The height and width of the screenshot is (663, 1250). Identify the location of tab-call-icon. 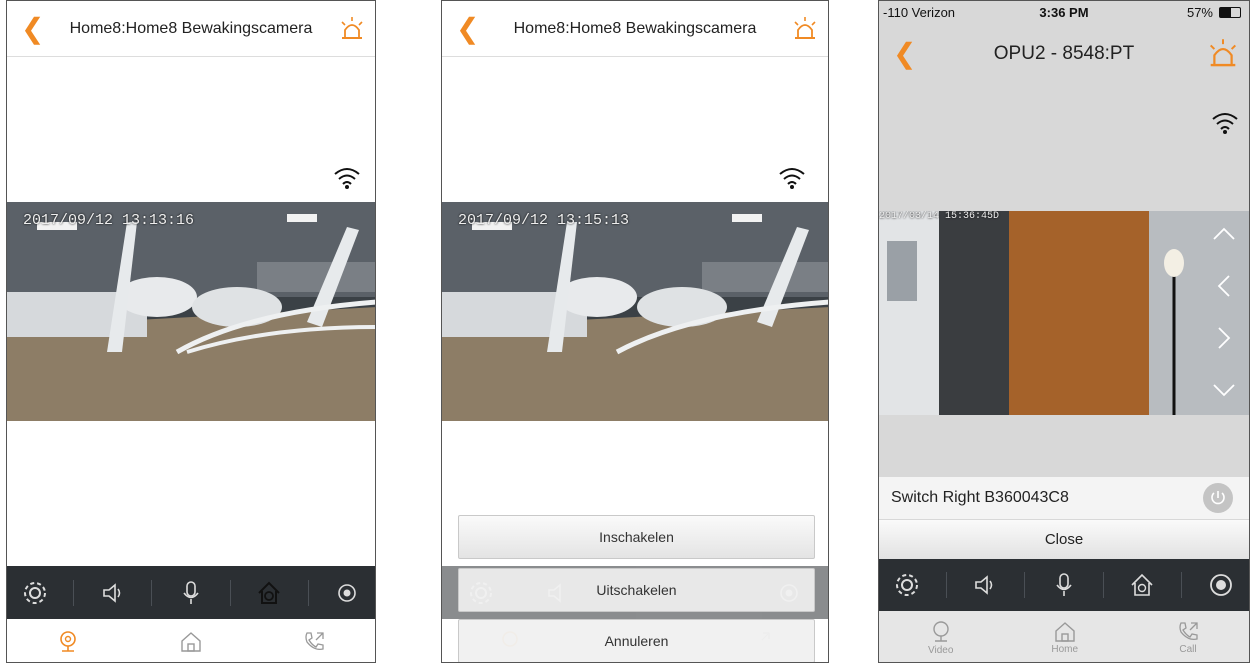
(314, 642).